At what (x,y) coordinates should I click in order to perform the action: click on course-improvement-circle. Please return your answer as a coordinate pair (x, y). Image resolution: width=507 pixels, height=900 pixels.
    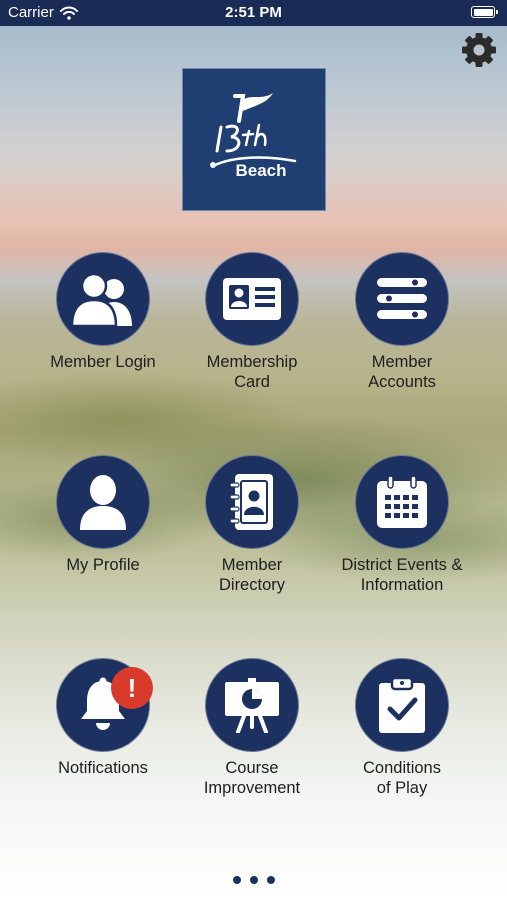
    Looking at the image, I should click on (252, 705).